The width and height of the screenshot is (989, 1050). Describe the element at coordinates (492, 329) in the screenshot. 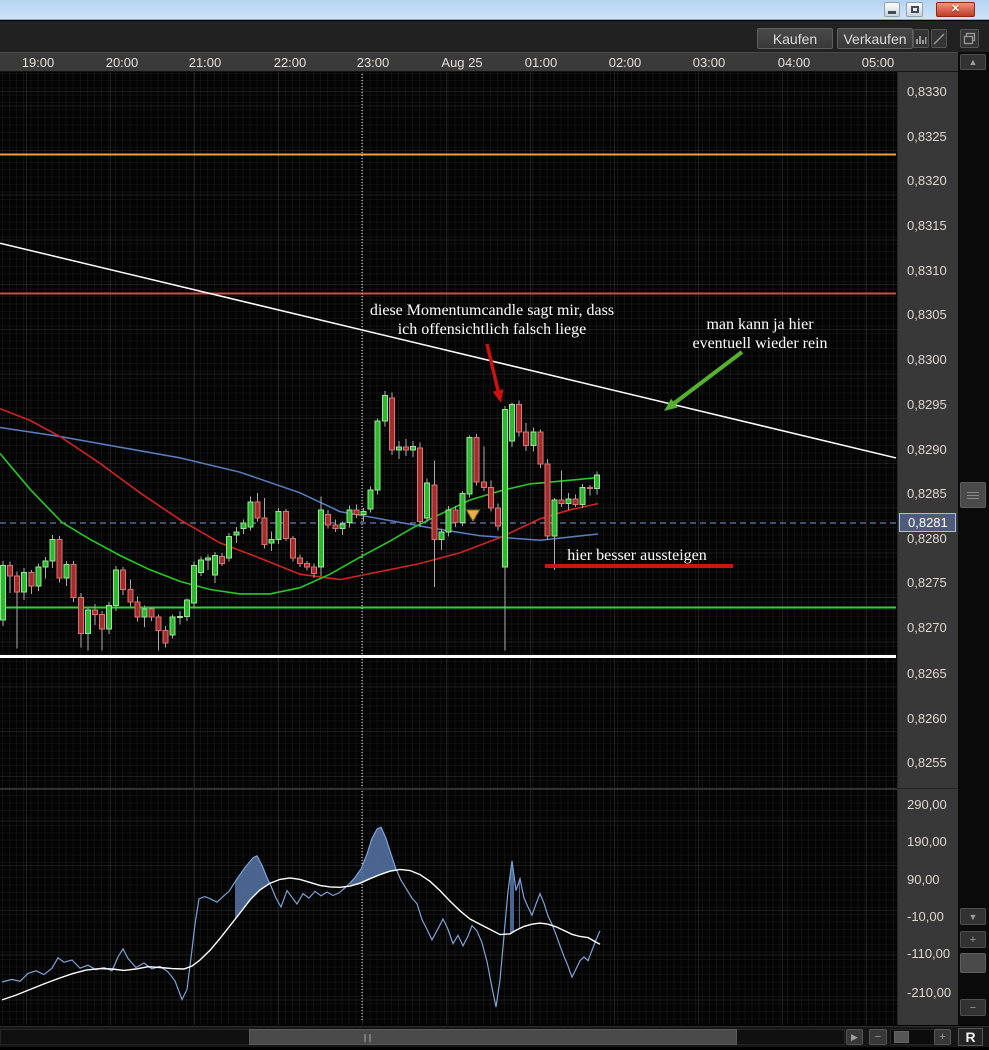

I see `annotation-text: ich offensichtlich falsch liege` at that location.